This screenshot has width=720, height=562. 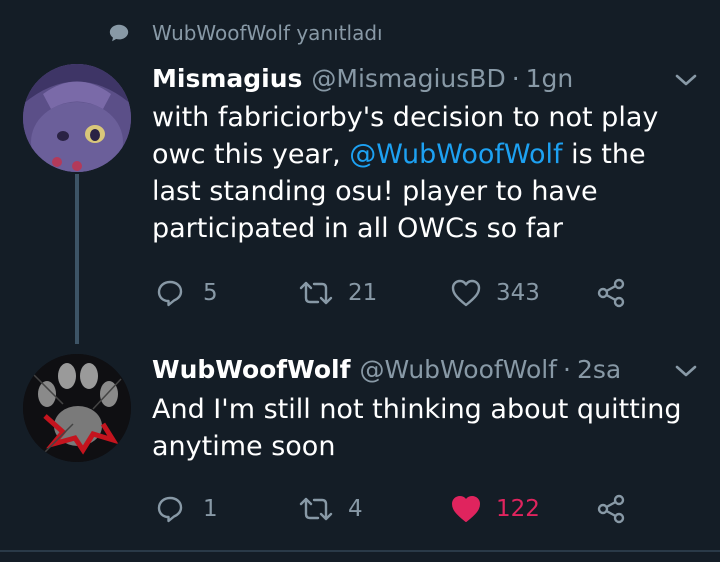 I want to click on user-handle: @WubWoofWolf, so click(x=459, y=369).